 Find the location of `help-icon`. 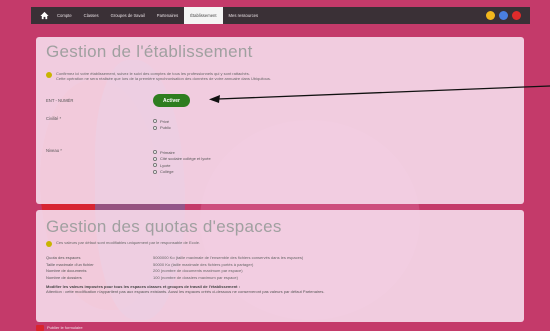

help-icon is located at coordinates (503, 15).